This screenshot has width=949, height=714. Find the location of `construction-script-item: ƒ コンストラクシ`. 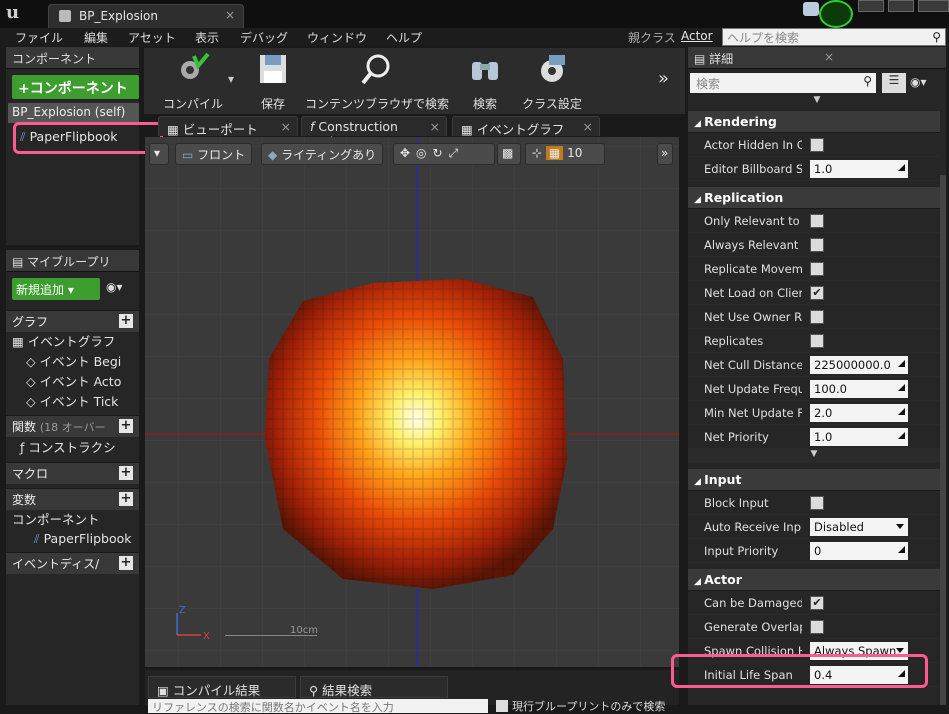

construction-script-item: ƒ コンストラクシ is located at coordinates (76, 448).